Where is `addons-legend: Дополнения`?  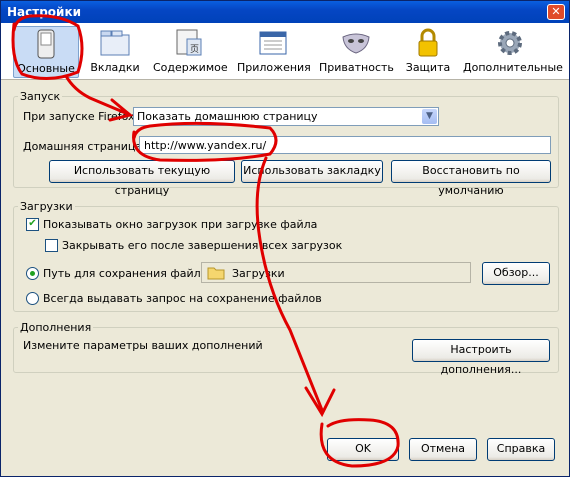
addons-legend: Дополнения is located at coordinates (56, 327).